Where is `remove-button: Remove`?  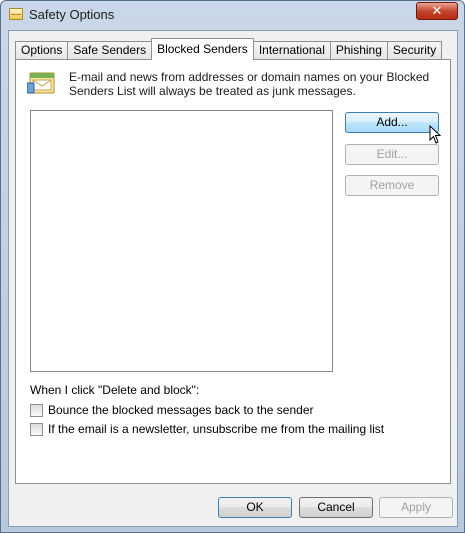
remove-button: Remove is located at coordinates (392, 185).